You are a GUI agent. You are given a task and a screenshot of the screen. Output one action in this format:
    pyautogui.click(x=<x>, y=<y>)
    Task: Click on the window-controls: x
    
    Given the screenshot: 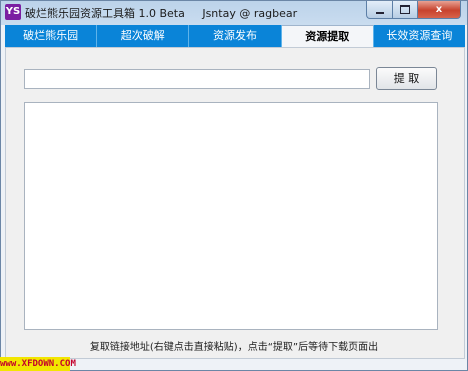 What is the action you would take?
    pyautogui.click(x=413, y=10)
    